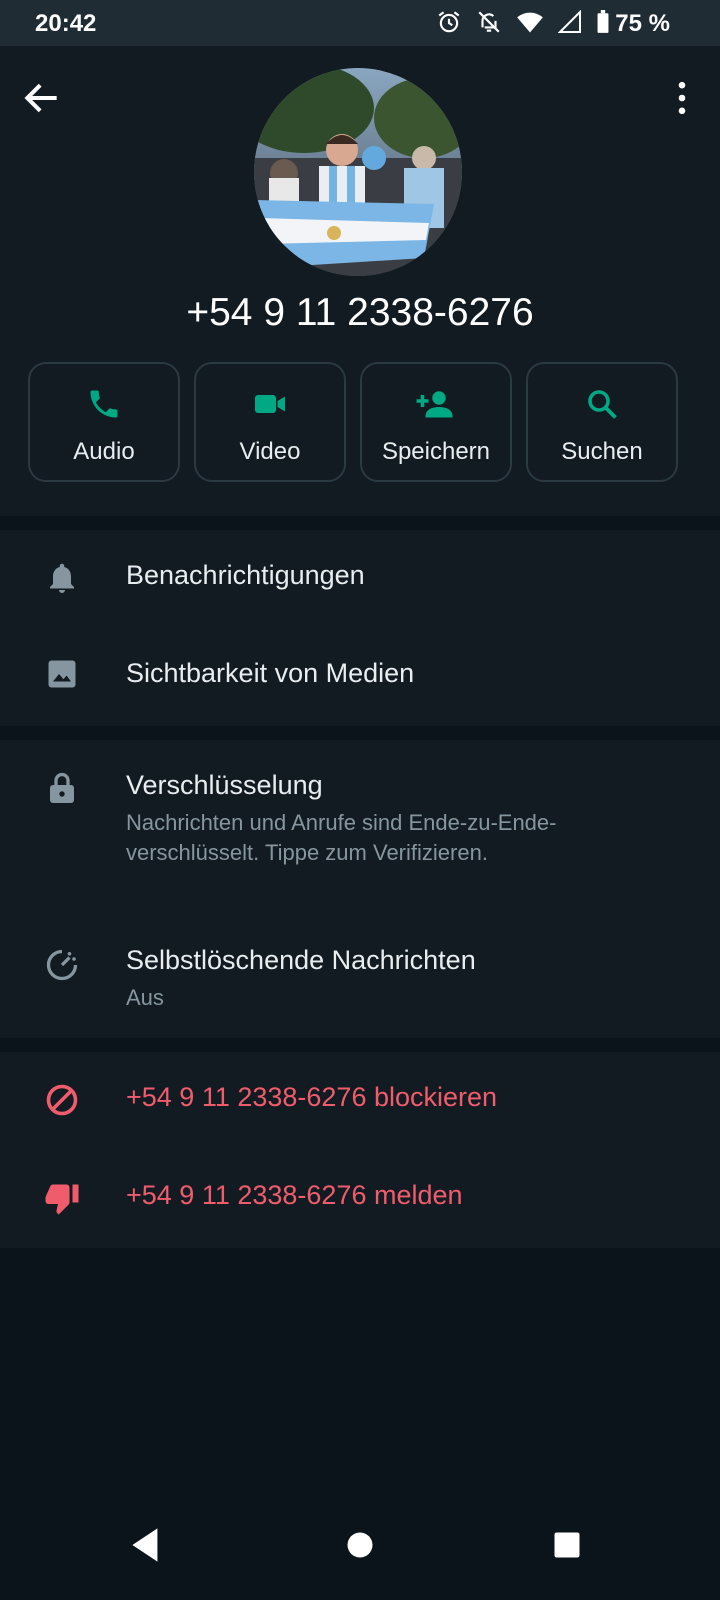 The width and height of the screenshot is (720, 1600). I want to click on report-row: +54 9 11 2338-6276 melden, so click(360, 1199).